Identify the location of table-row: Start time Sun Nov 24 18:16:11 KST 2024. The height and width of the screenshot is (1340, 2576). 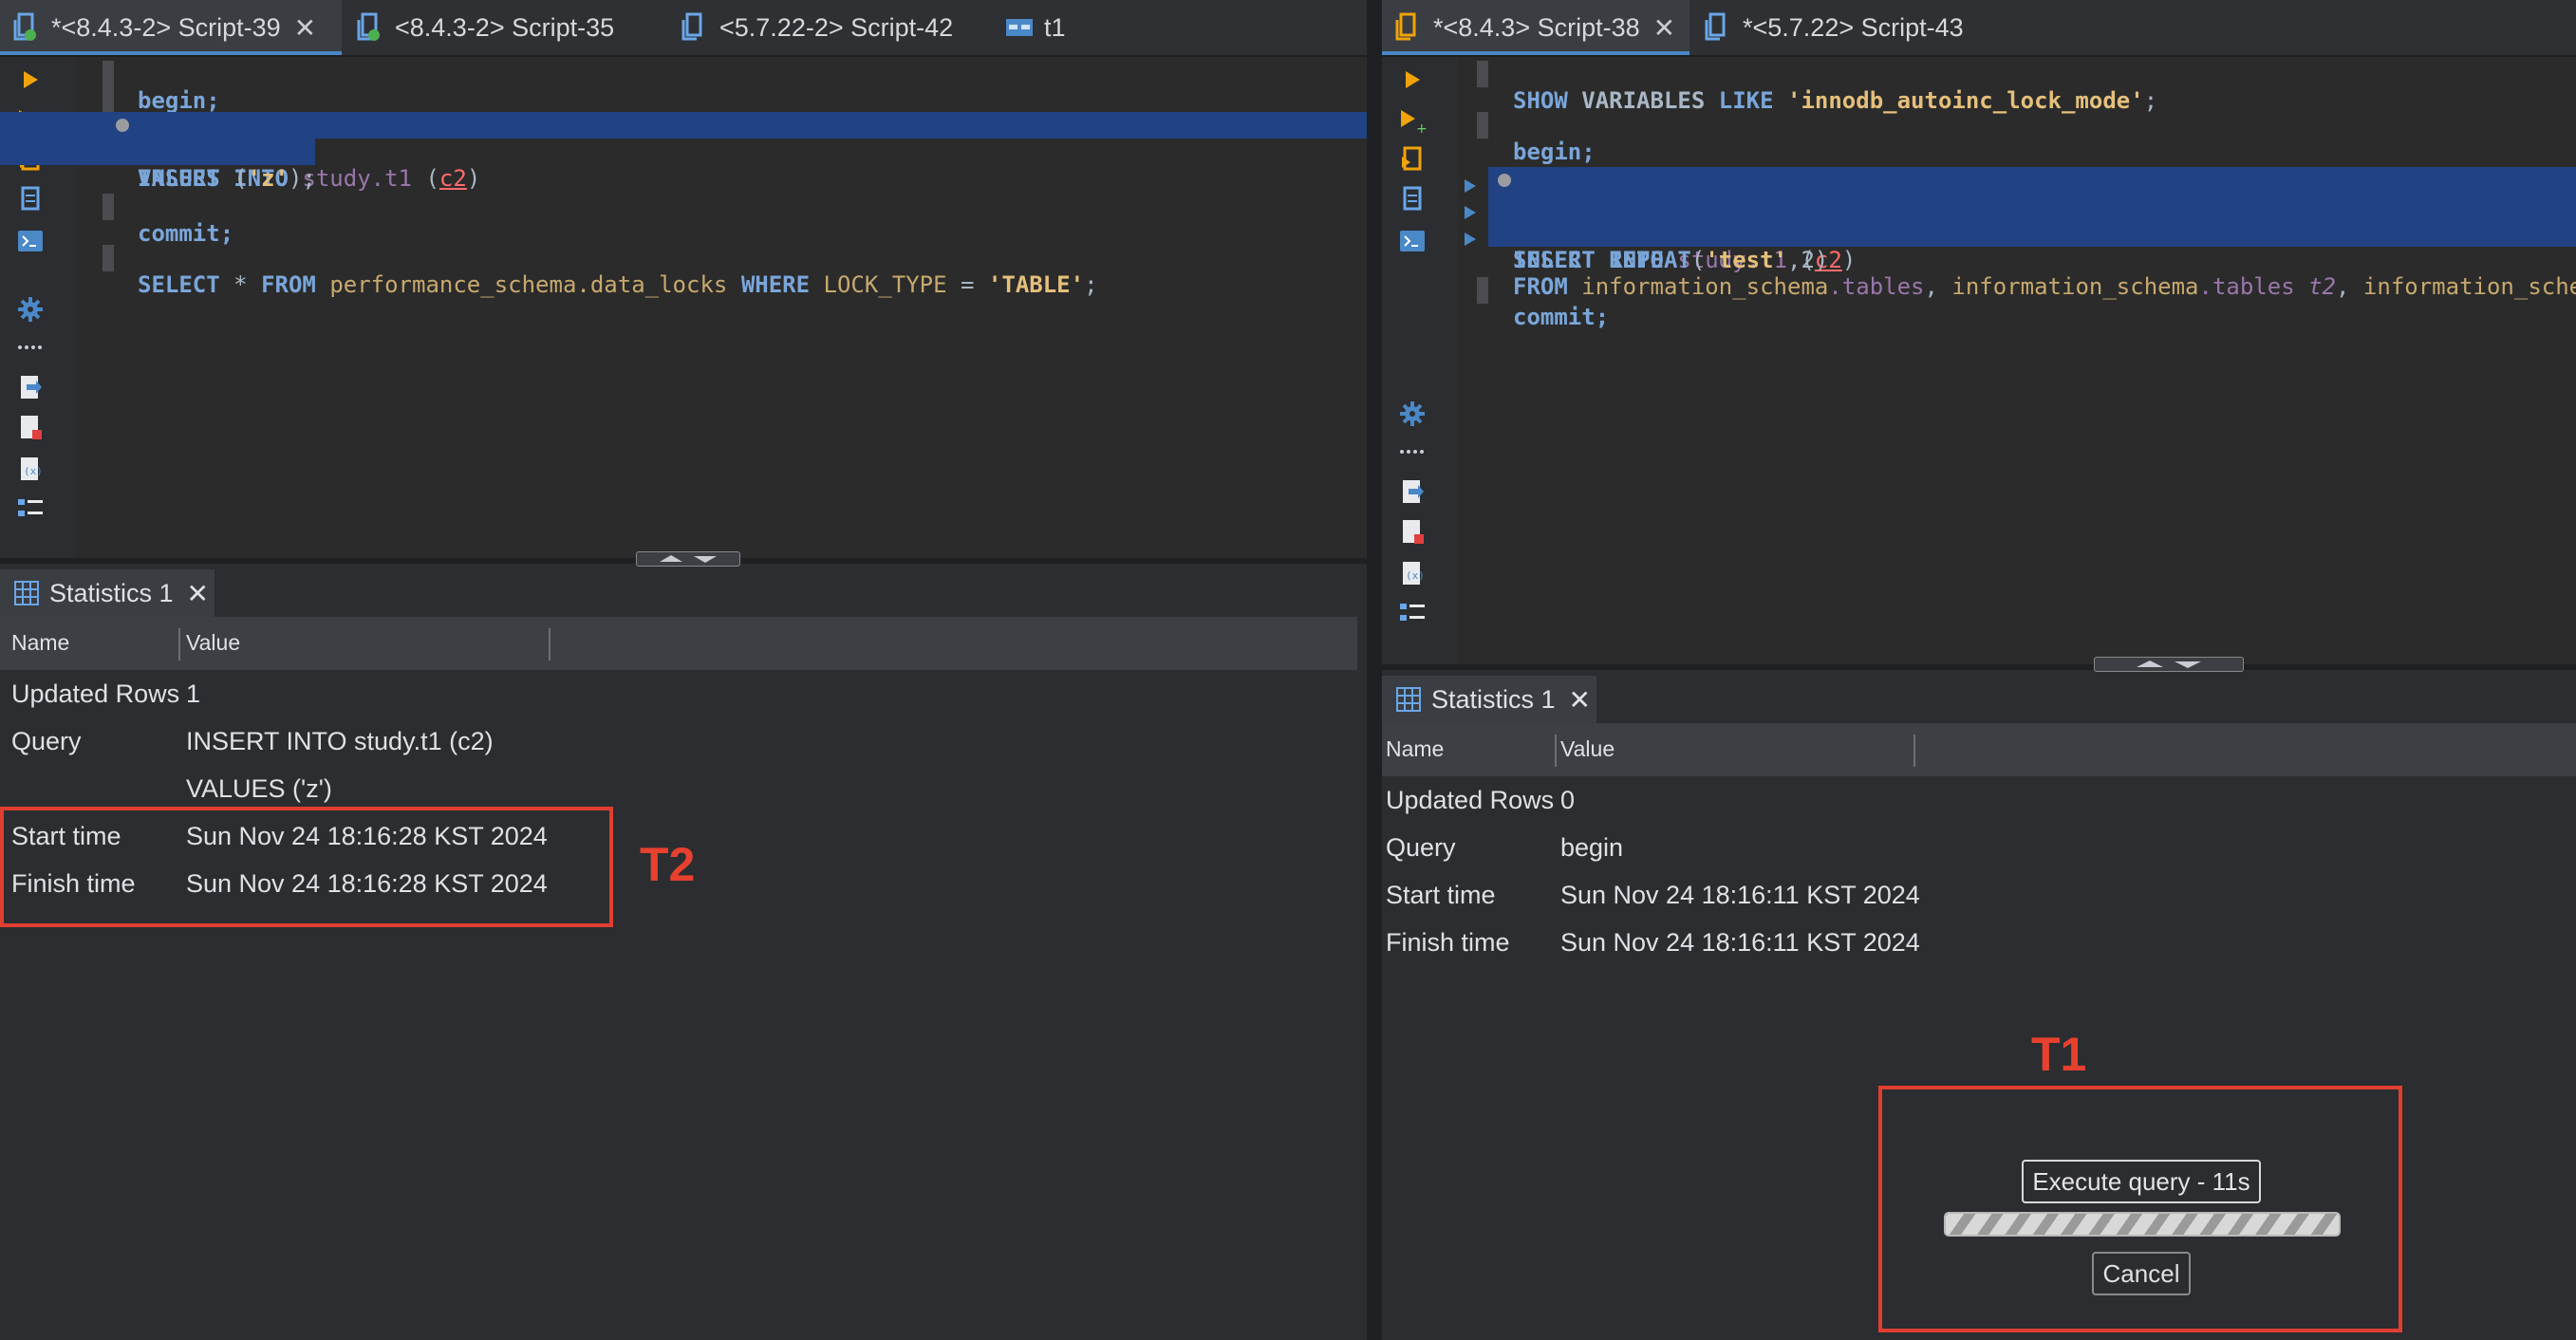
(1979, 895).